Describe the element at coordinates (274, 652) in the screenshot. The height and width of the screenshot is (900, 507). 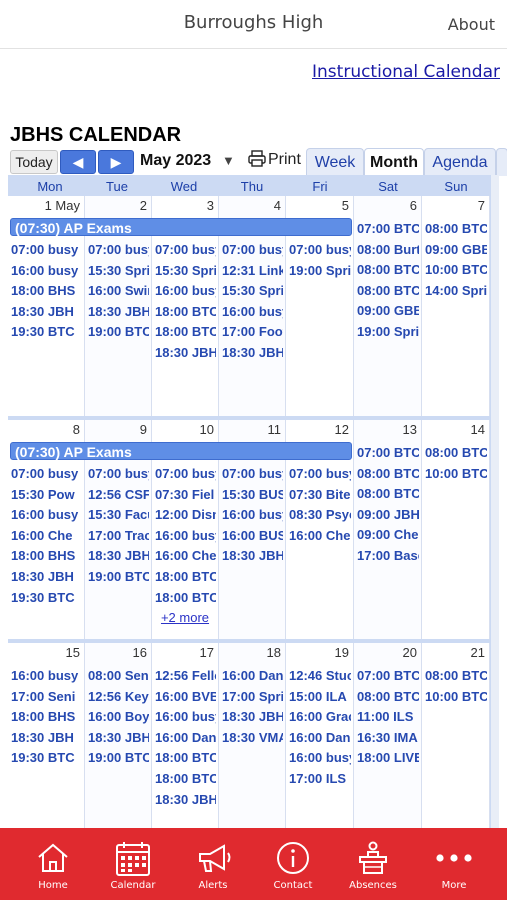
I see `day-number: 18` at that location.